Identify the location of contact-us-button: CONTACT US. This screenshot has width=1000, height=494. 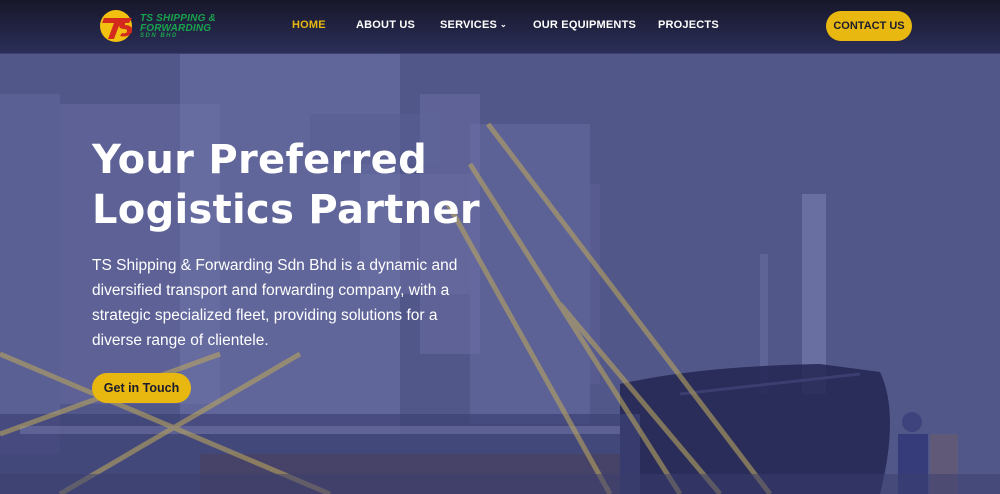
(869, 26).